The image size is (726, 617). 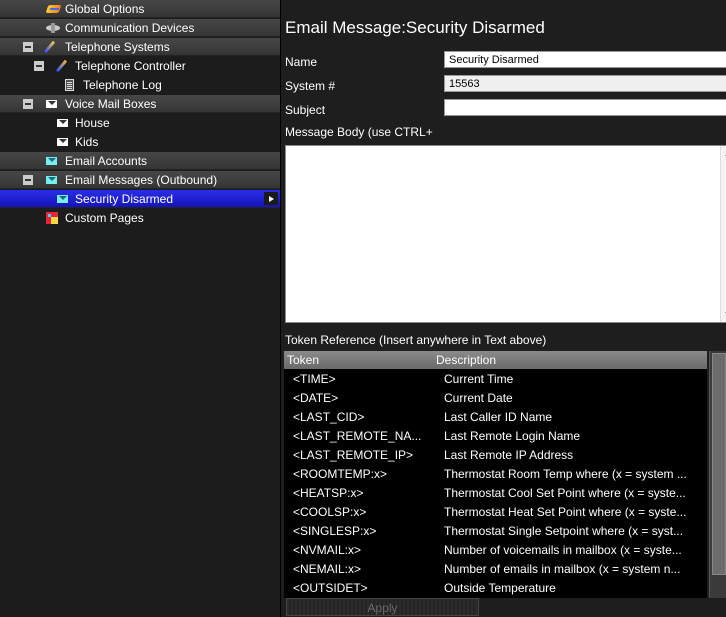 What do you see at coordinates (140, 142) in the screenshot?
I see `tree-item-kids: Kids` at bounding box center [140, 142].